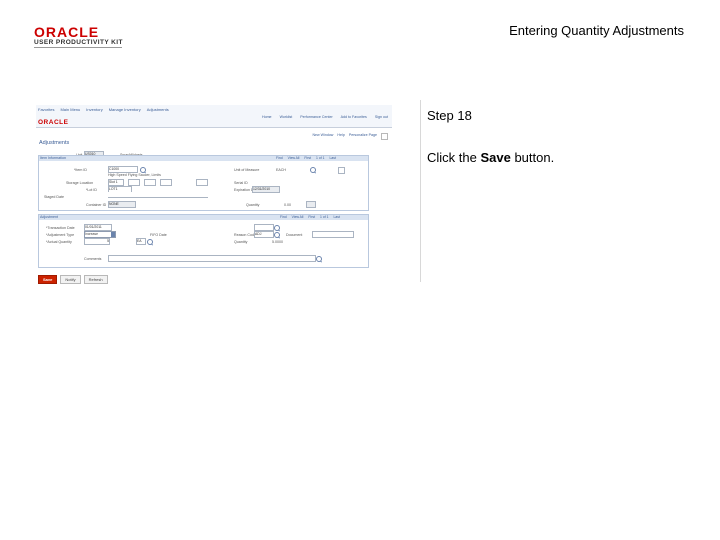 The width and height of the screenshot is (720, 540). Describe the element at coordinates (125, 109) in the screenshot. I see `breadcrumb-item: Manage Inventory` at that location.